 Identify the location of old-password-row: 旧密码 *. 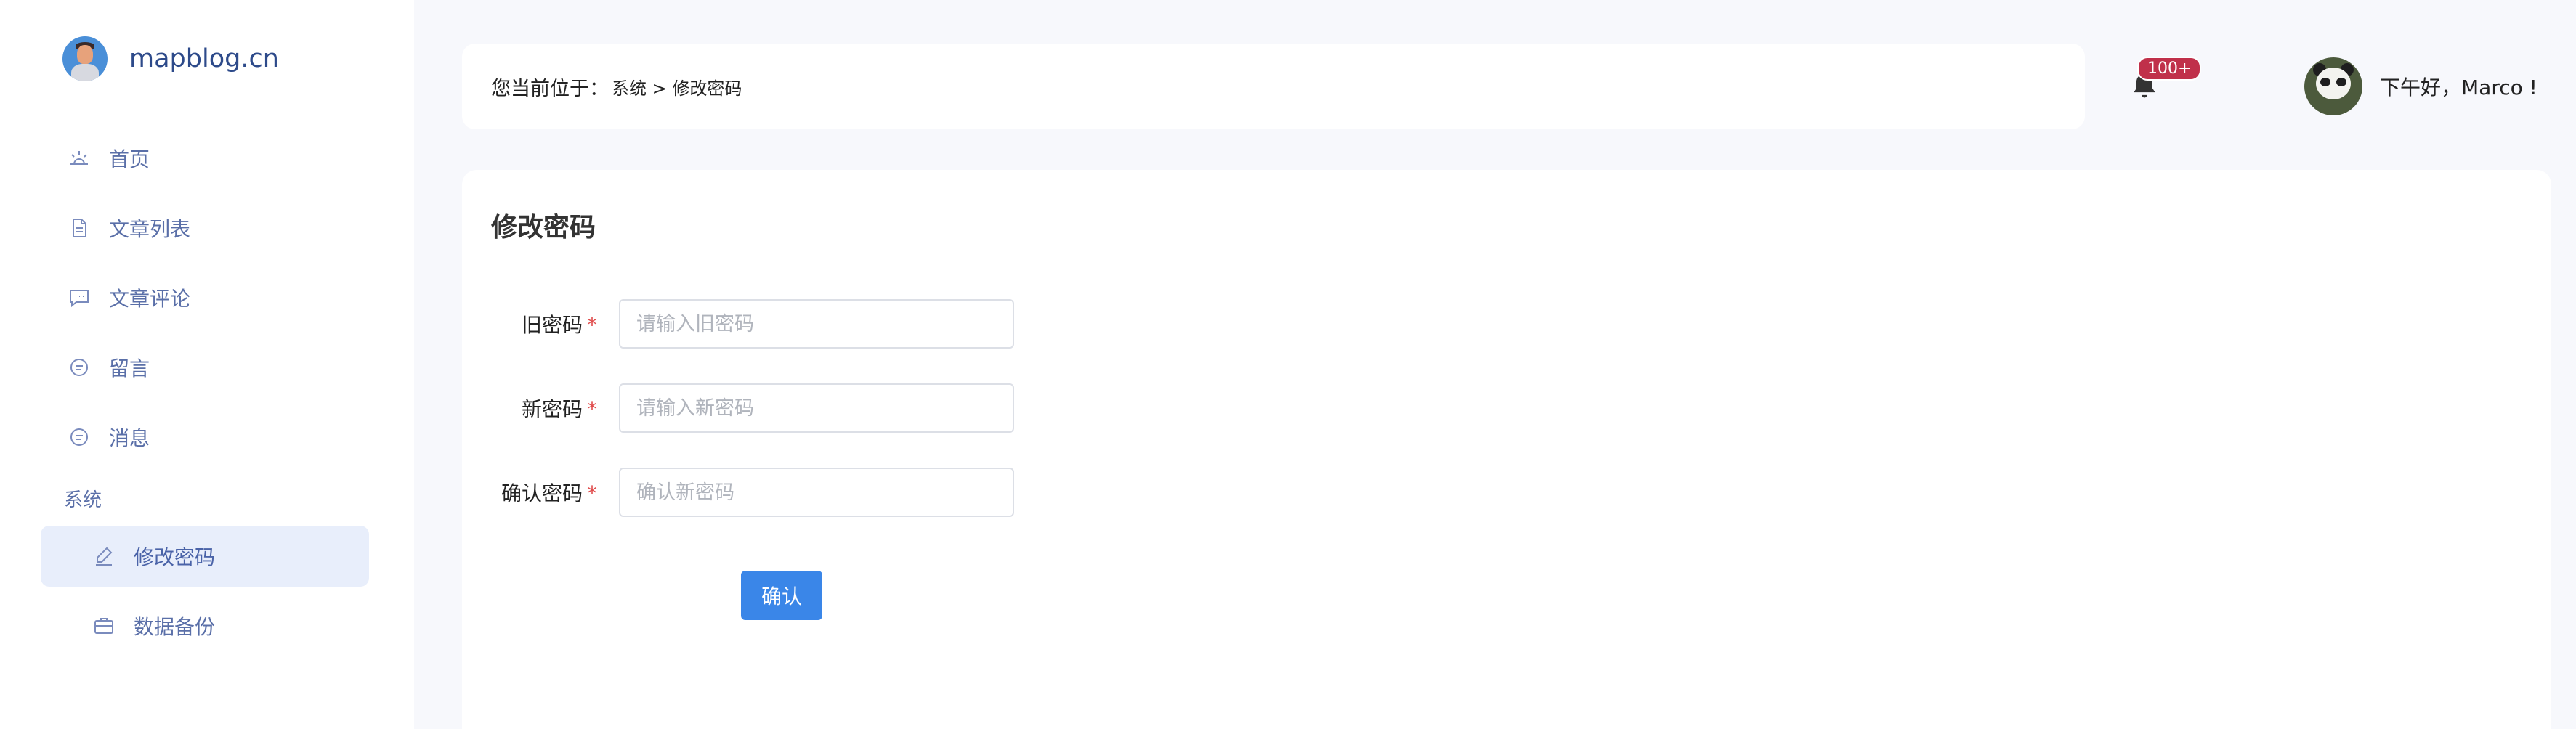
(738, 324).